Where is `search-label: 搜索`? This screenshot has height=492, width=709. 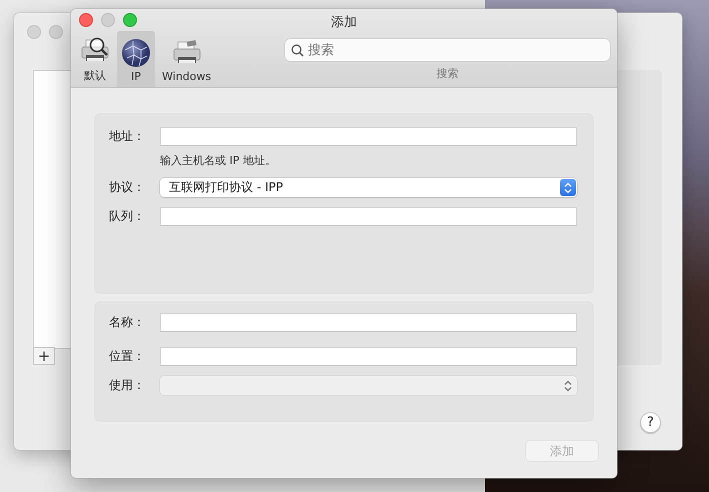
search-label: 搜索 is located at coordinates (447, 73).